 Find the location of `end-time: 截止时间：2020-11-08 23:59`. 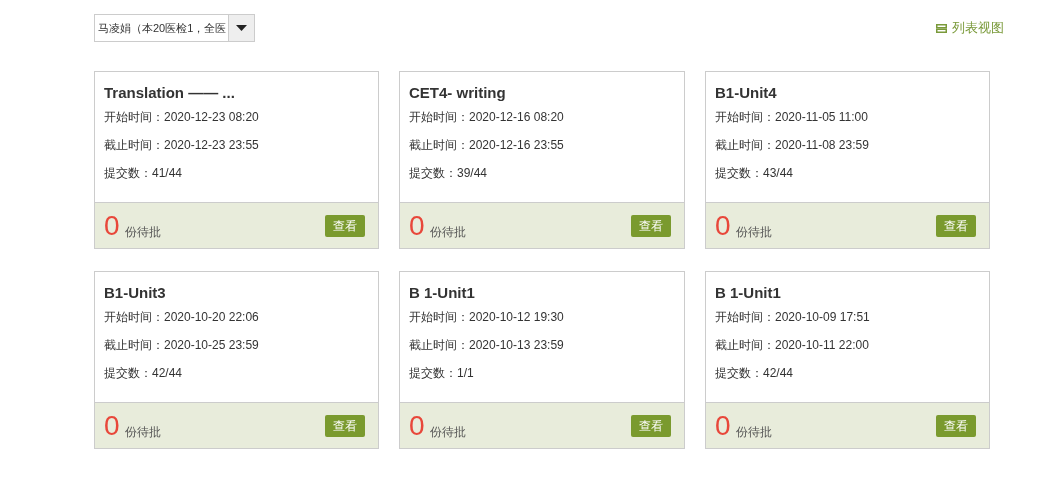

end-time: 截止时间：2020-11-08 23:59 is located at coordinates (792, 145).